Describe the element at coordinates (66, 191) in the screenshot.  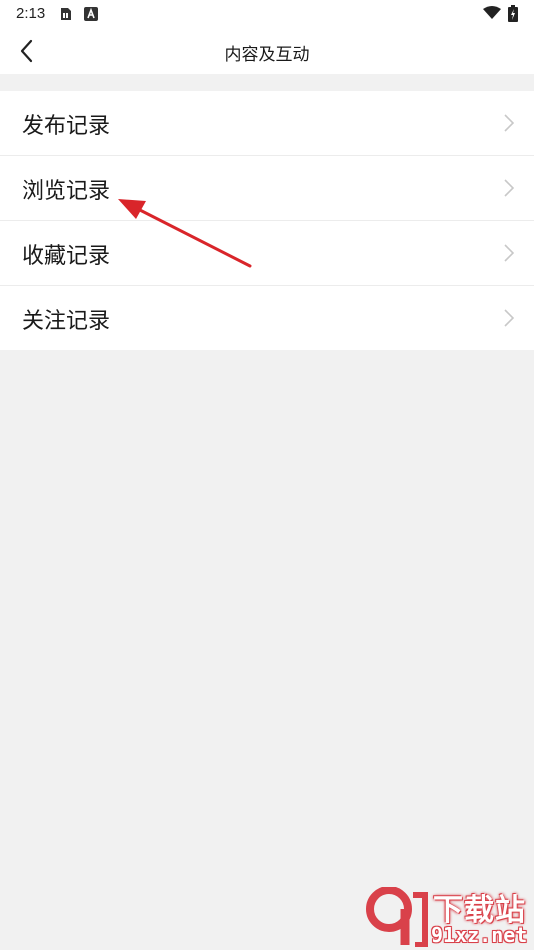
I see `list-item-label: 浏览记录` at that location.